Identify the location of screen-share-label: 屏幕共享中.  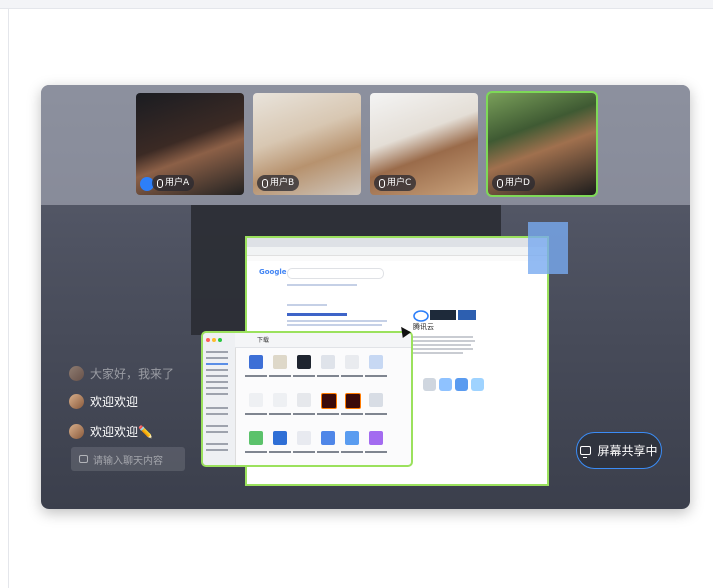
(627, 451).